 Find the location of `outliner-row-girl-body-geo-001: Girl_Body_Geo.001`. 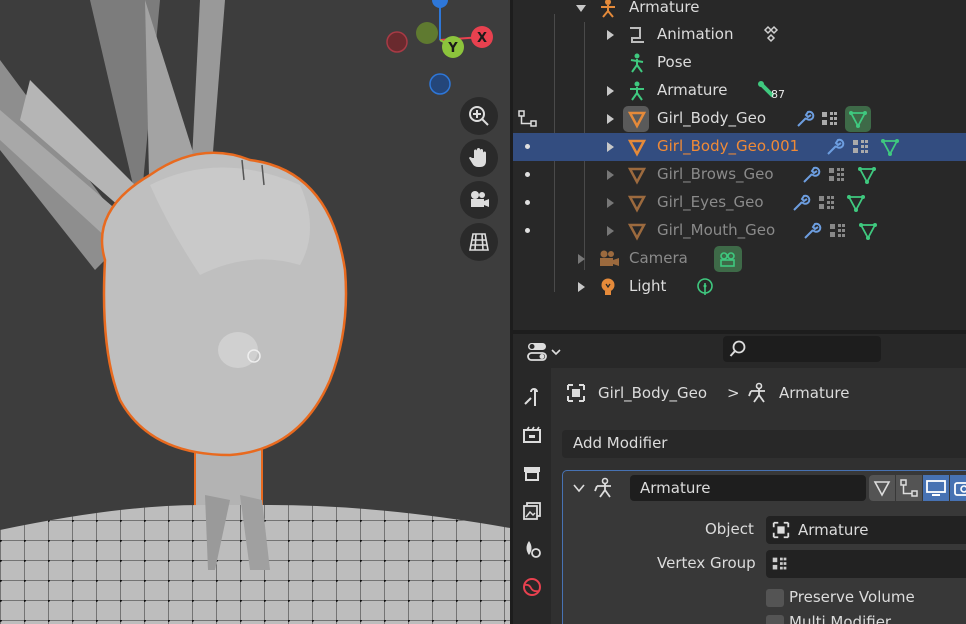

outliner-row-girl-body-geo-001: Girl_Body_Geo.001 is located at coordinates (739, 147).